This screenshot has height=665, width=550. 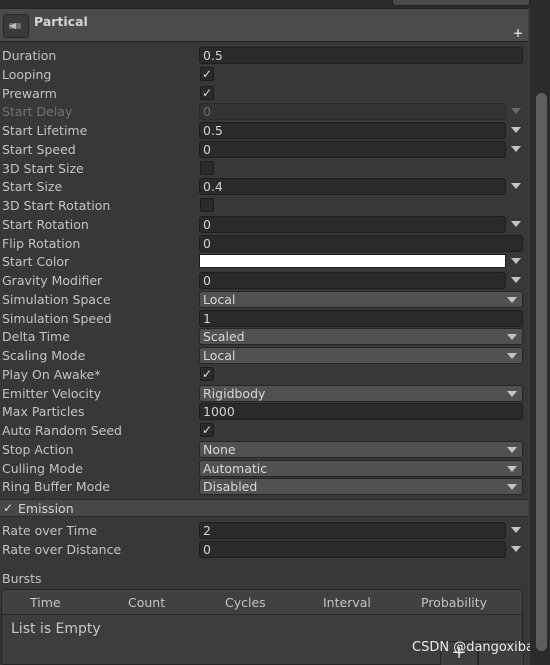 What do you see at coordinates (61, 21) in the screenshot?
I see `component-title: Partical` at bounding box center [61, 21].